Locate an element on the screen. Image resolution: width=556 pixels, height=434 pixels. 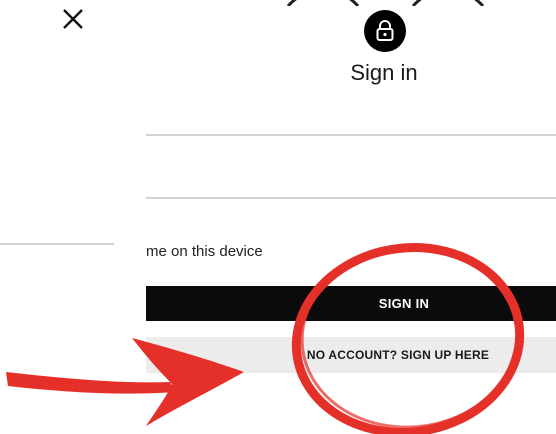
sign-up-button: NO ACCOUNT? SIGN UP HERE is located at coordinates (351, 355).